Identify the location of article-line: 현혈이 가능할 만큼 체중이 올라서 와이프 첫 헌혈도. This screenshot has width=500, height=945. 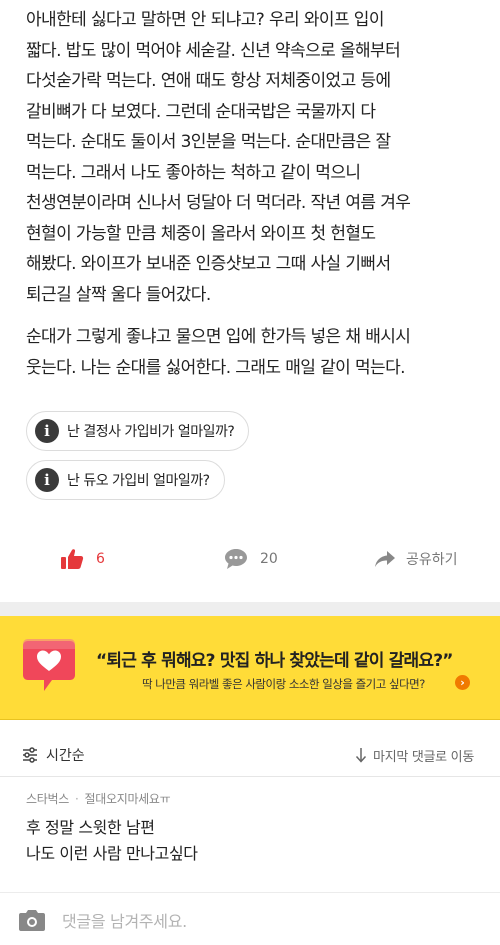
(201, 233).